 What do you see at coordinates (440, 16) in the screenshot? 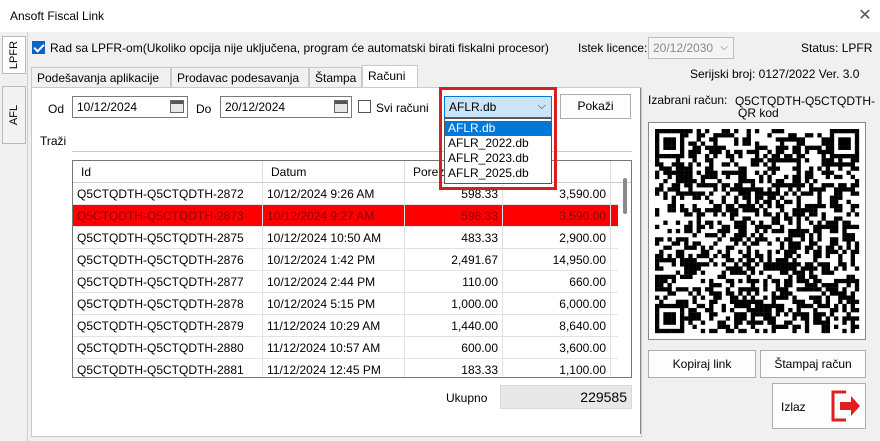
I see `title-bar: Ansoft Fiscal Link ✕` at bounding box center [440, 16].